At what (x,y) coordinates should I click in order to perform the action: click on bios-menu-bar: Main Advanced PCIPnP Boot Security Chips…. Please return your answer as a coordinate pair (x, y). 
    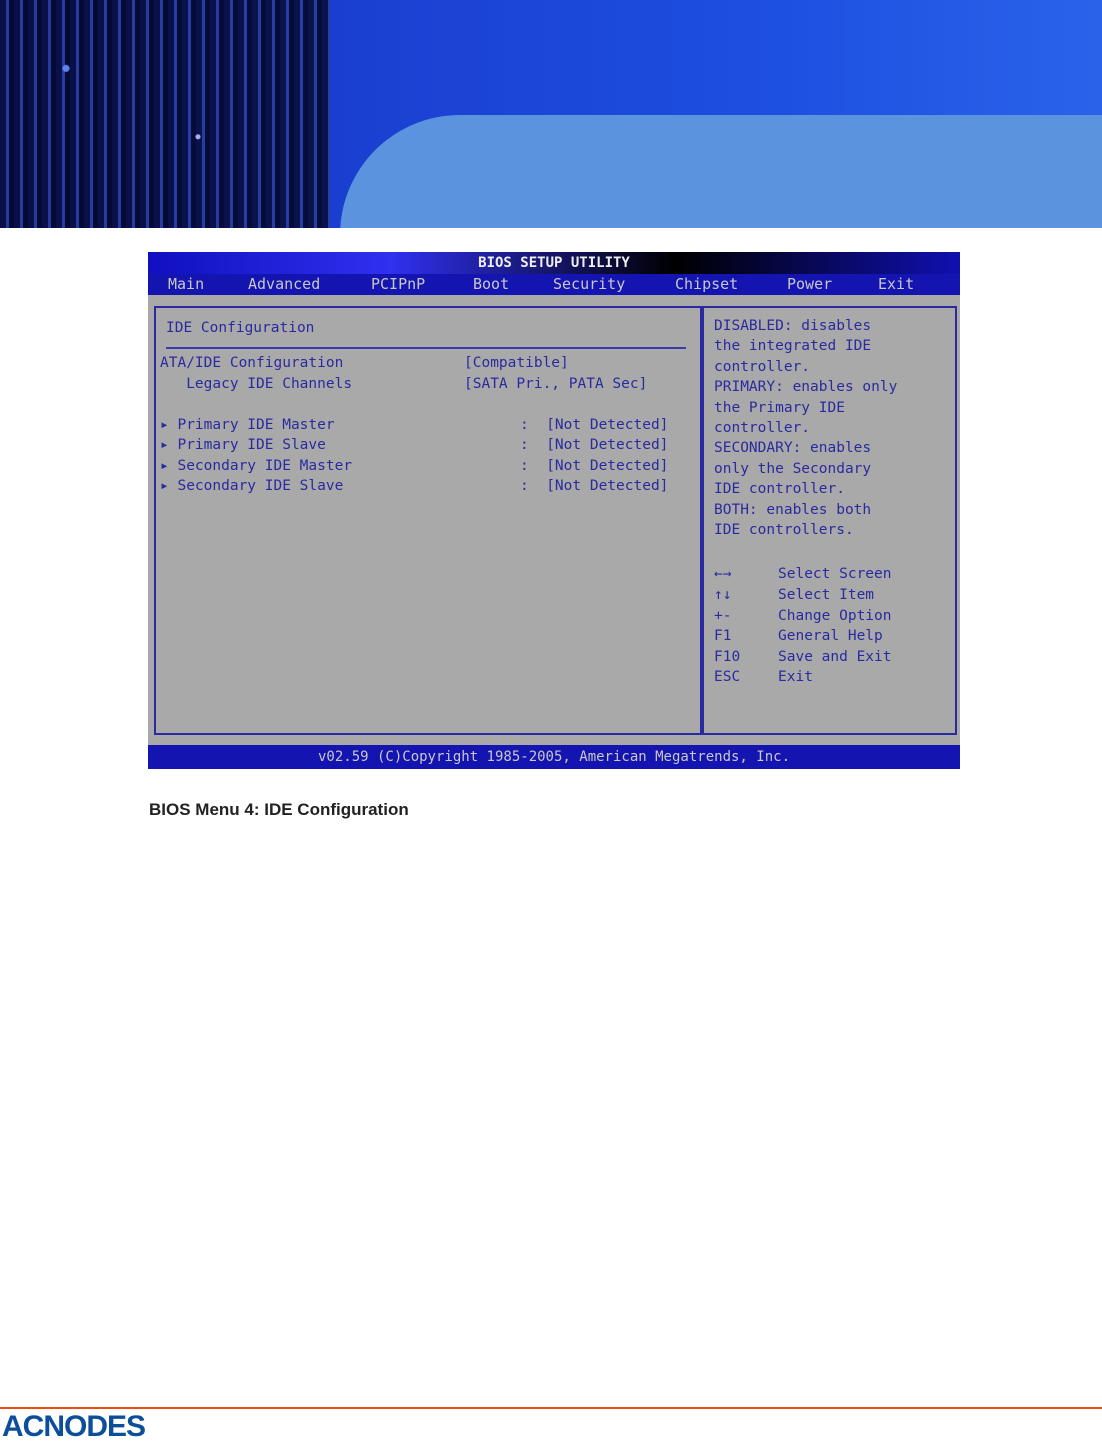
    Looking at the image, I should click on (554, 284).